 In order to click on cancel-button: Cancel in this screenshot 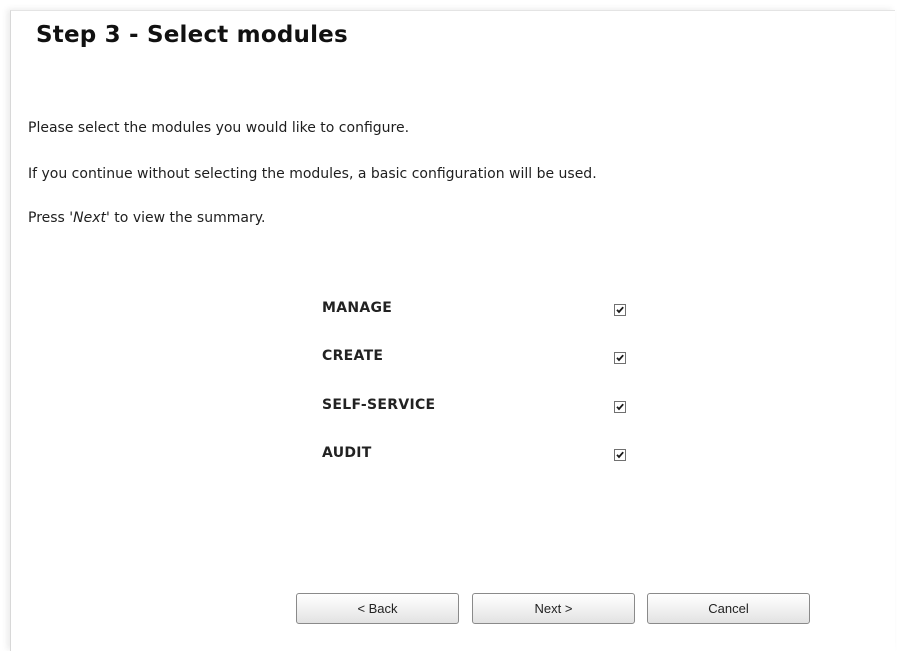, I will do `click(728, 608)`.